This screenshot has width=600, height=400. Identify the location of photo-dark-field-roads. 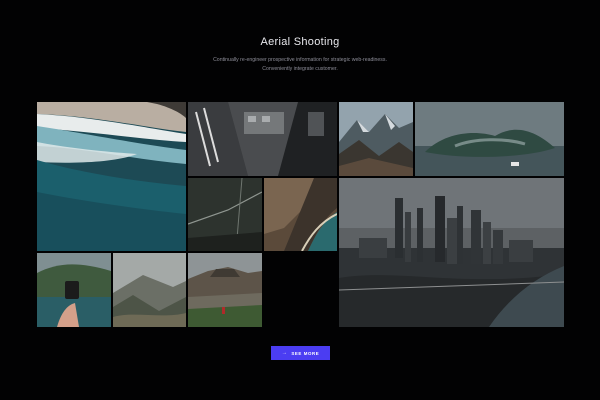
(225, 214).